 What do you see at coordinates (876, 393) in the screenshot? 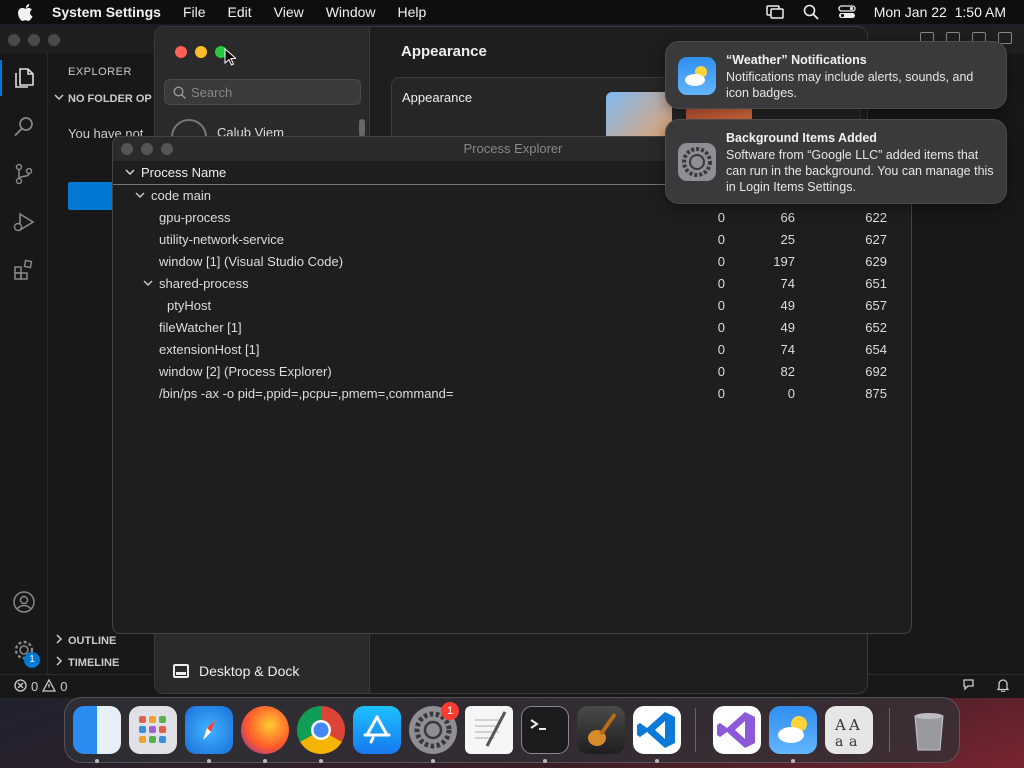
I see `process-pid: 875` at bounding box center [876, 393].